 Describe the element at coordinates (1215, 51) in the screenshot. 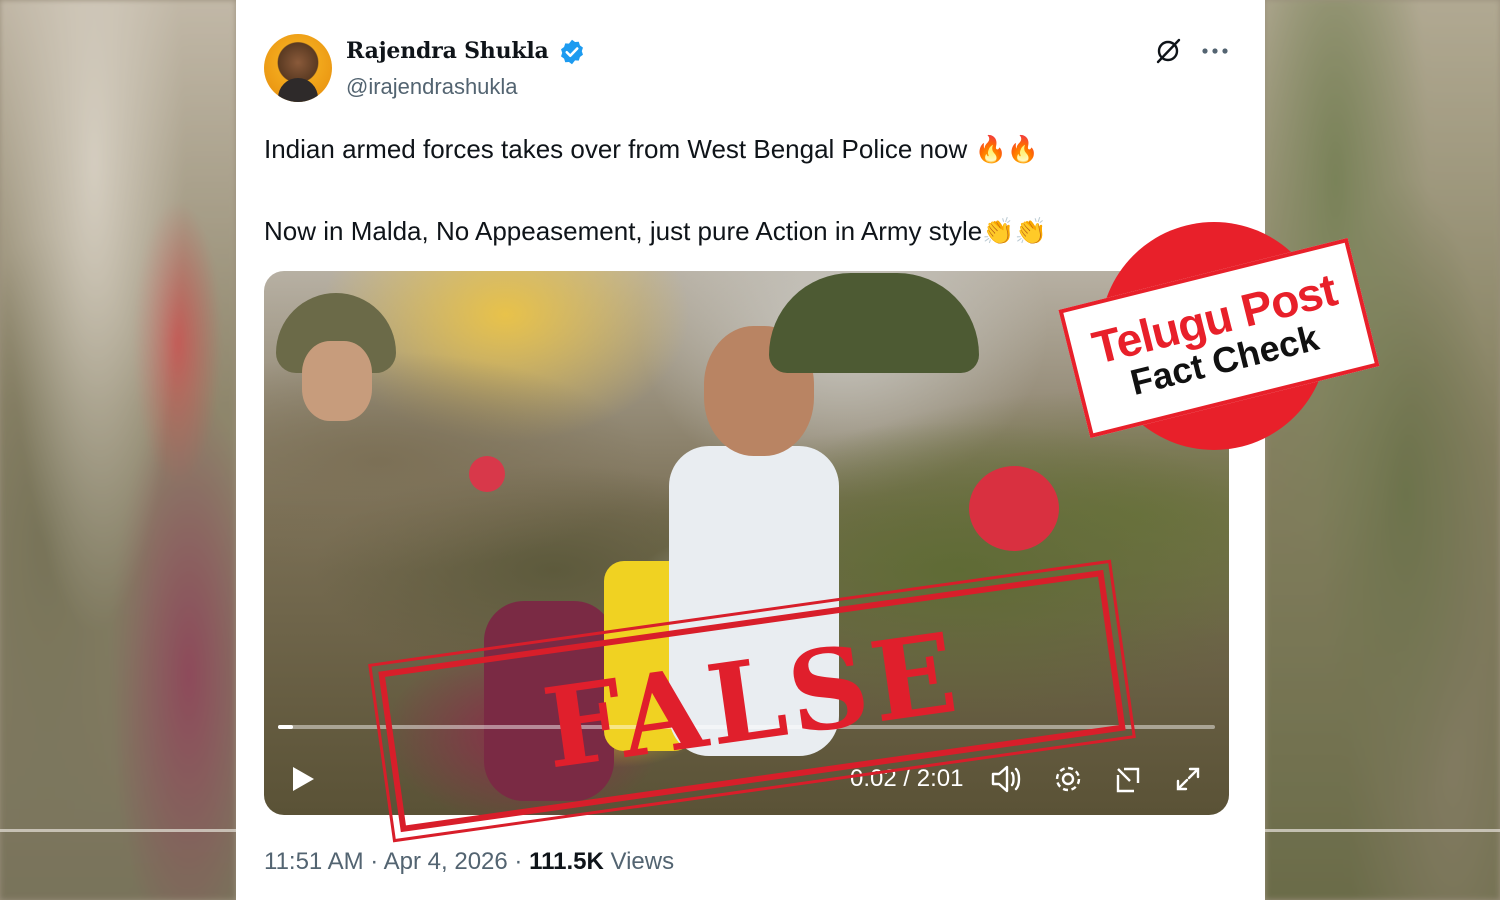

I see `more-icon` at that location.